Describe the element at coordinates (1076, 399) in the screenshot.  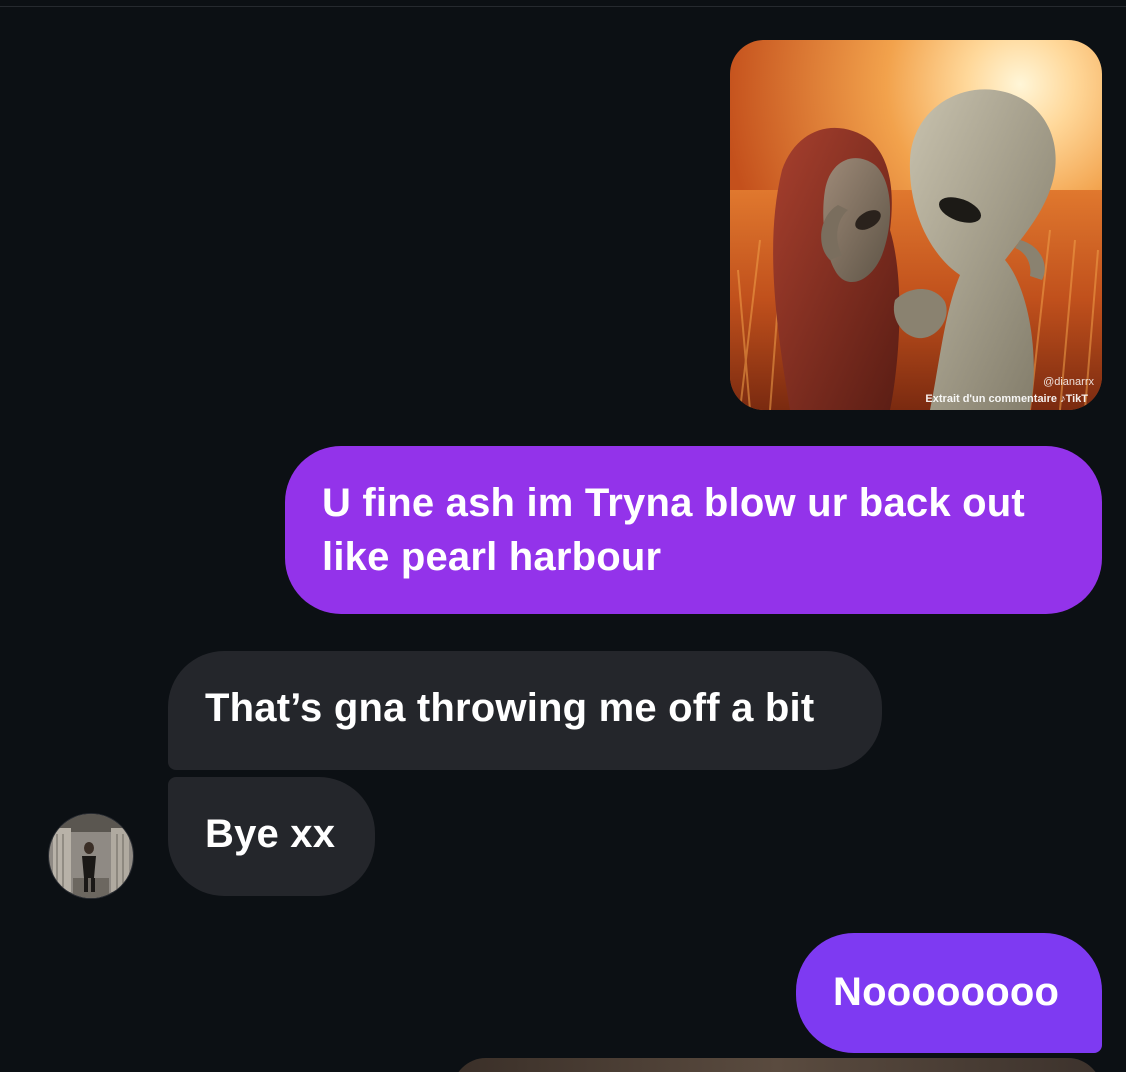
I see `image-watermark-brand: TikT` at that location.